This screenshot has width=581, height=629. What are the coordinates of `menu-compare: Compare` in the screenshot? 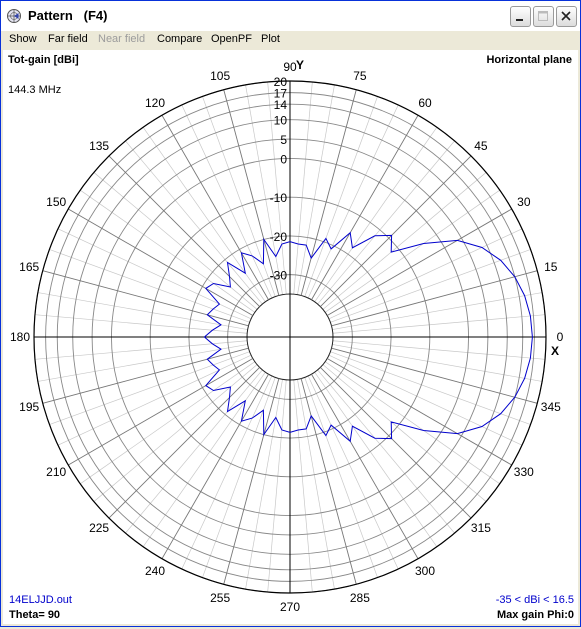 It's located at (179, 39).